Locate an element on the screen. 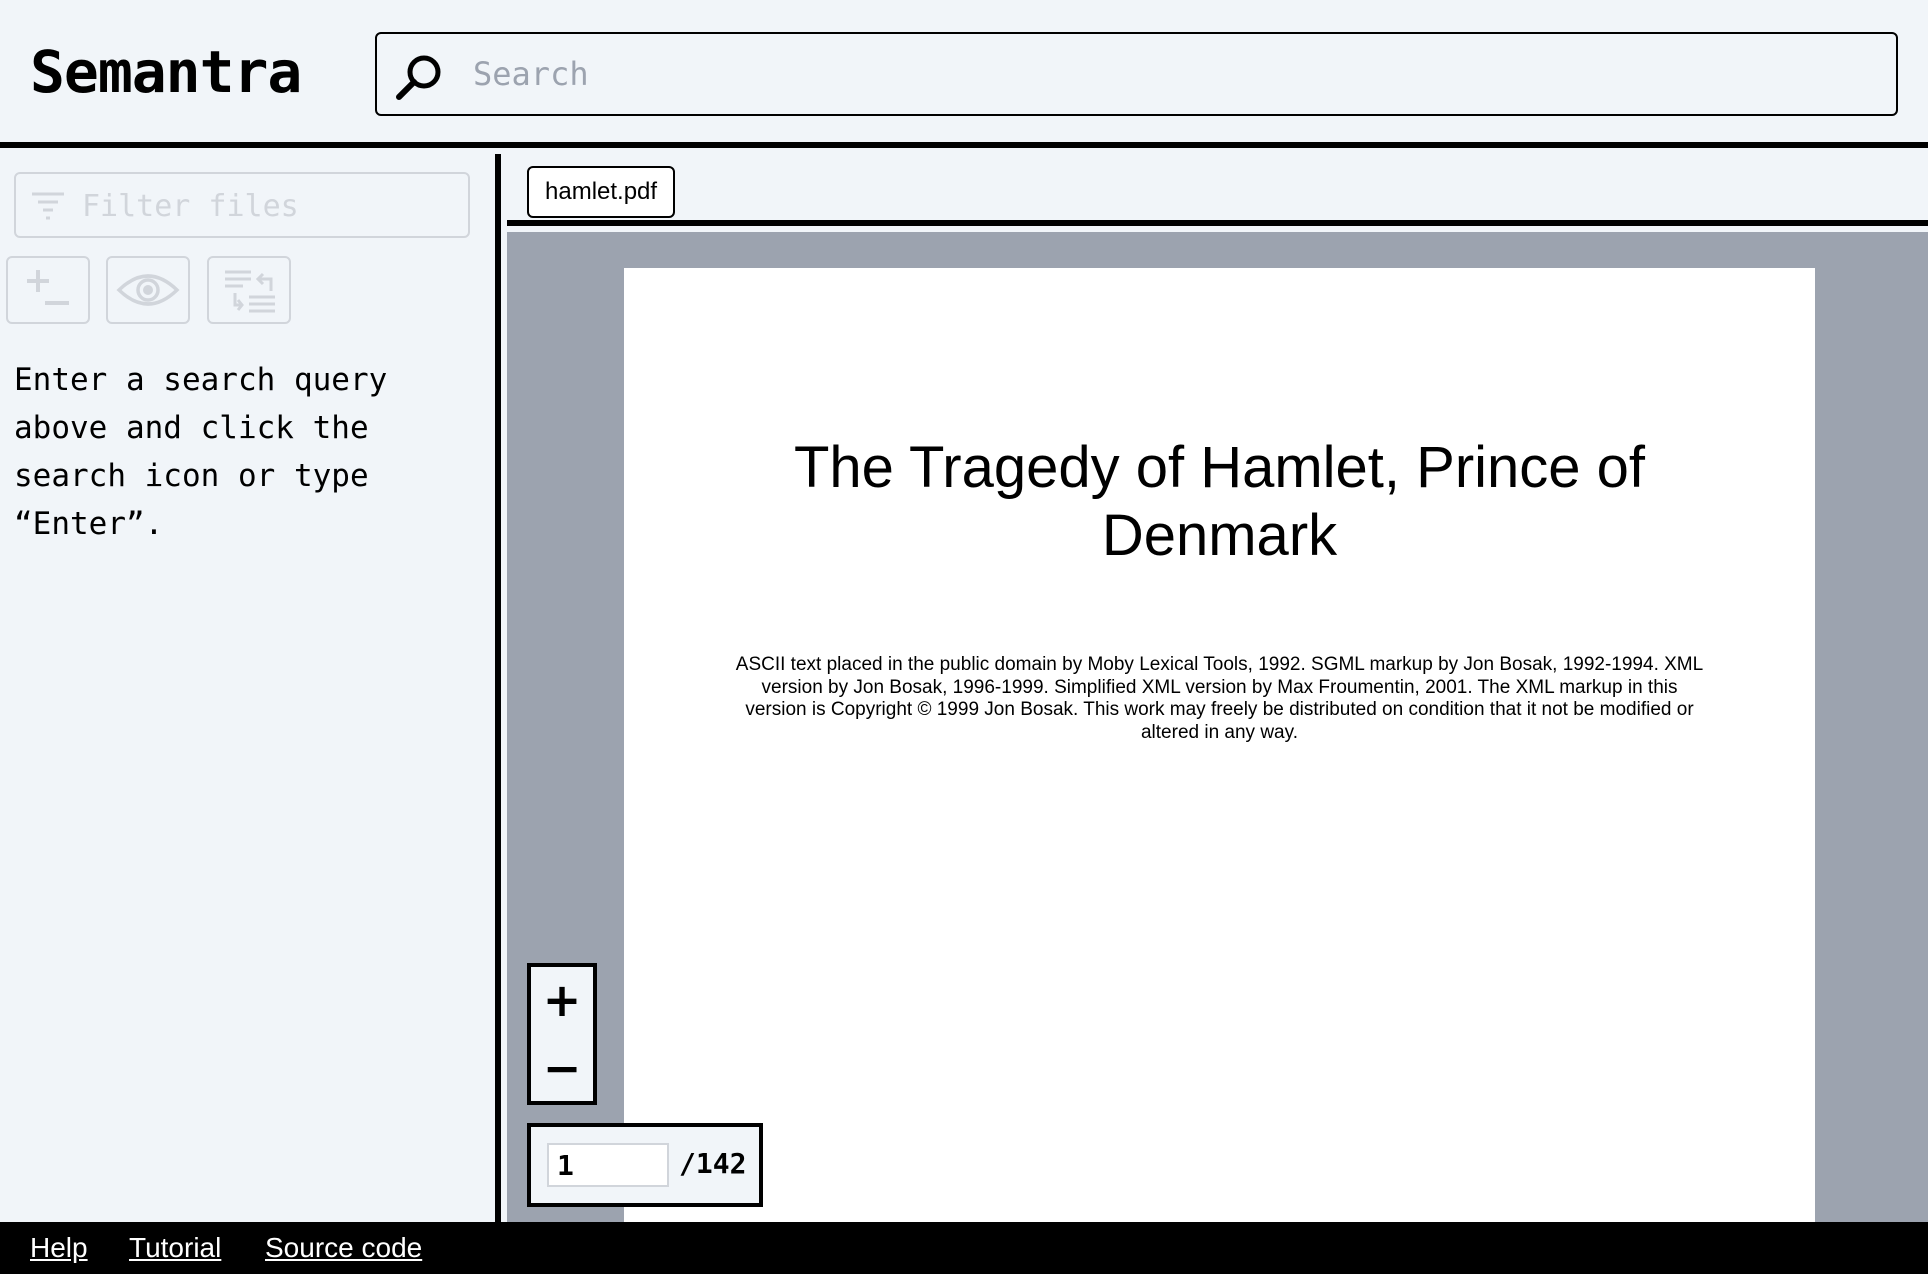  page-navigator: /142 is located at coordinates (645, 1165).